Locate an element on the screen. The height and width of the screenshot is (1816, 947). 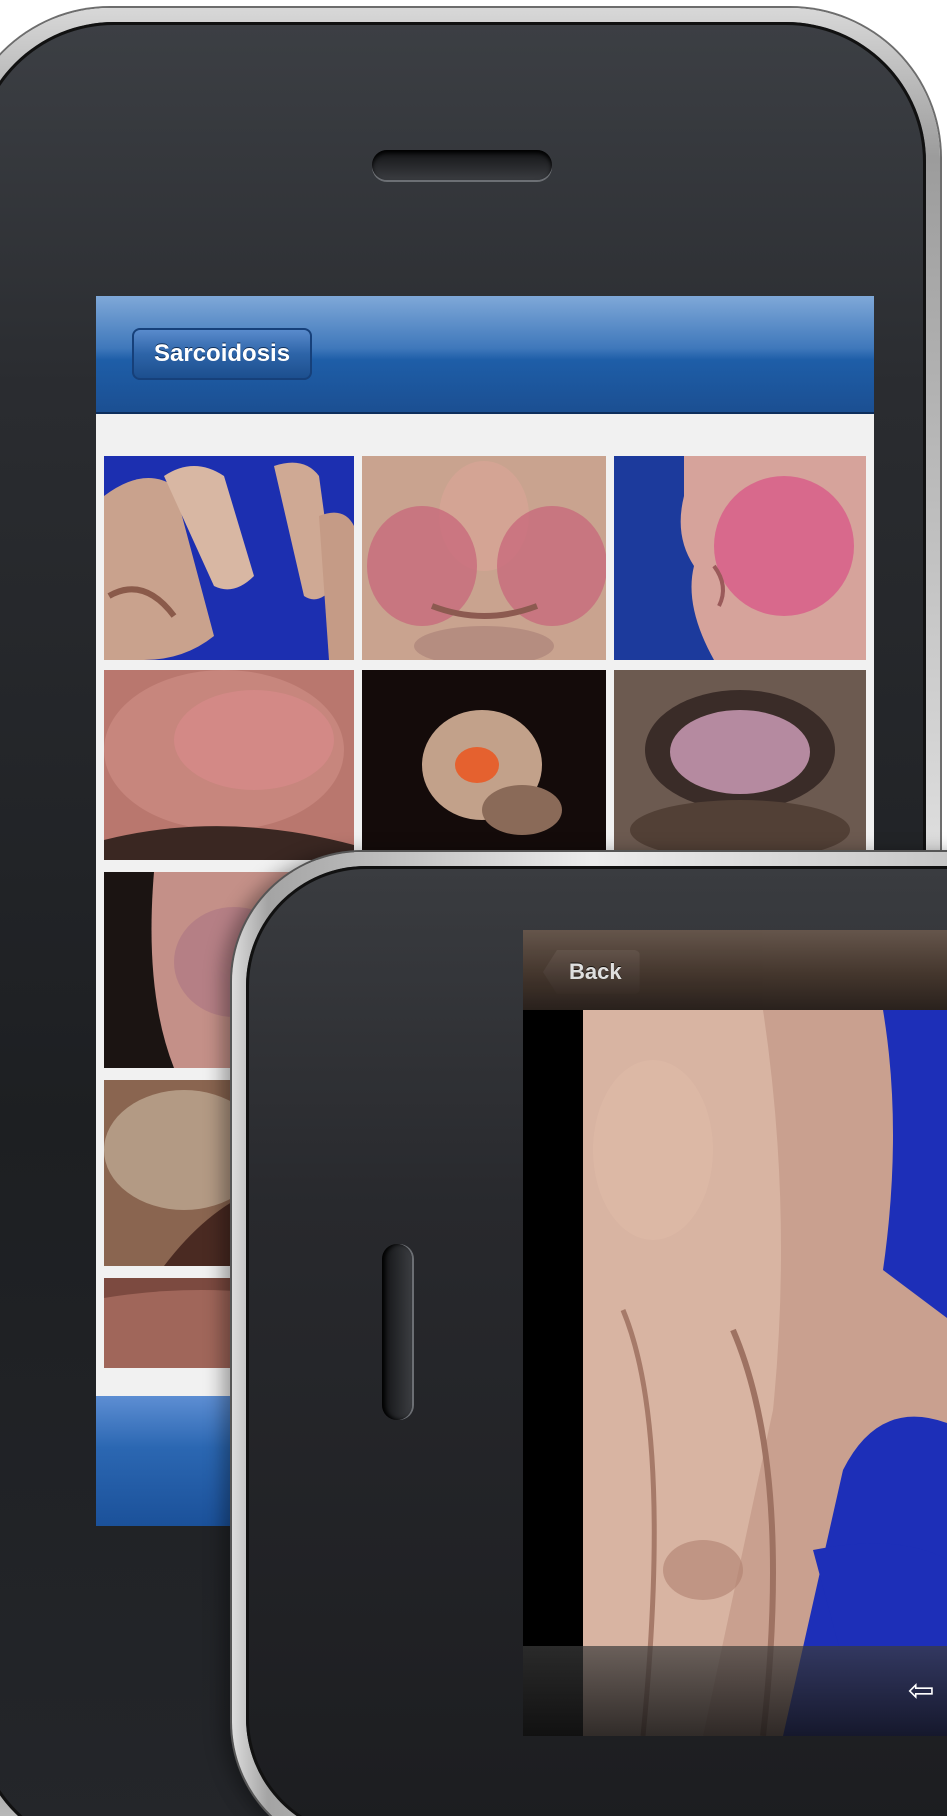
back-button: Back is located at coordinates (591, 972).